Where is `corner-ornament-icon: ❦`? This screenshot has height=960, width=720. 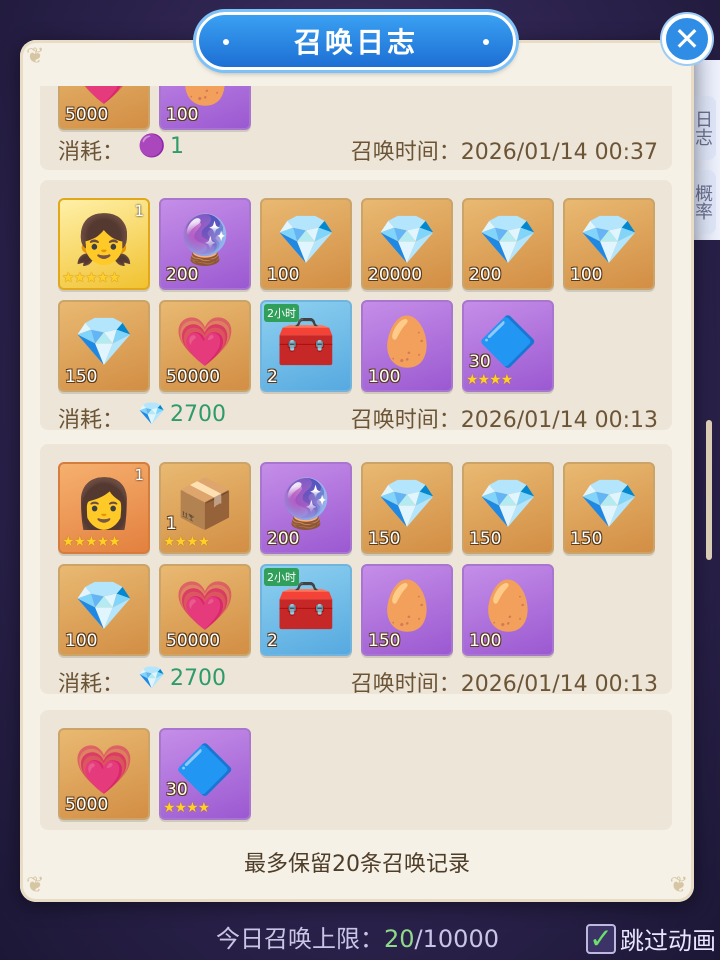
corner-ornament-icon: ❦ is located at coordinates (35, 56).